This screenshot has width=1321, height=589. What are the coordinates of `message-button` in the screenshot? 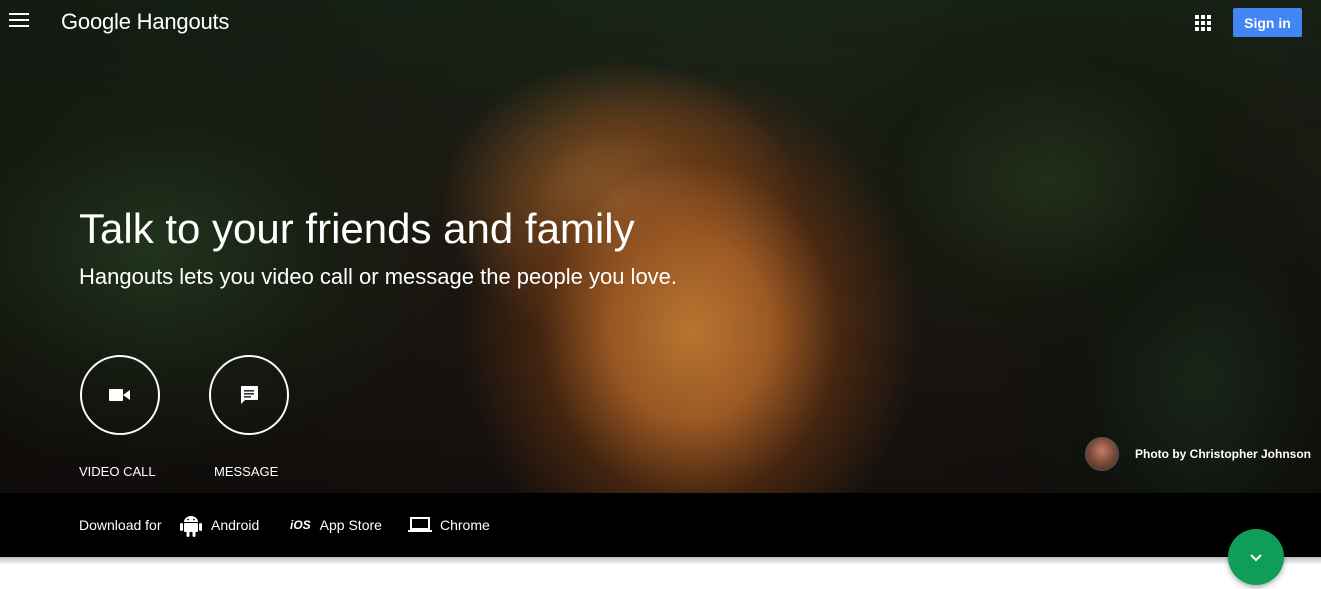 It's located at (249, 395).